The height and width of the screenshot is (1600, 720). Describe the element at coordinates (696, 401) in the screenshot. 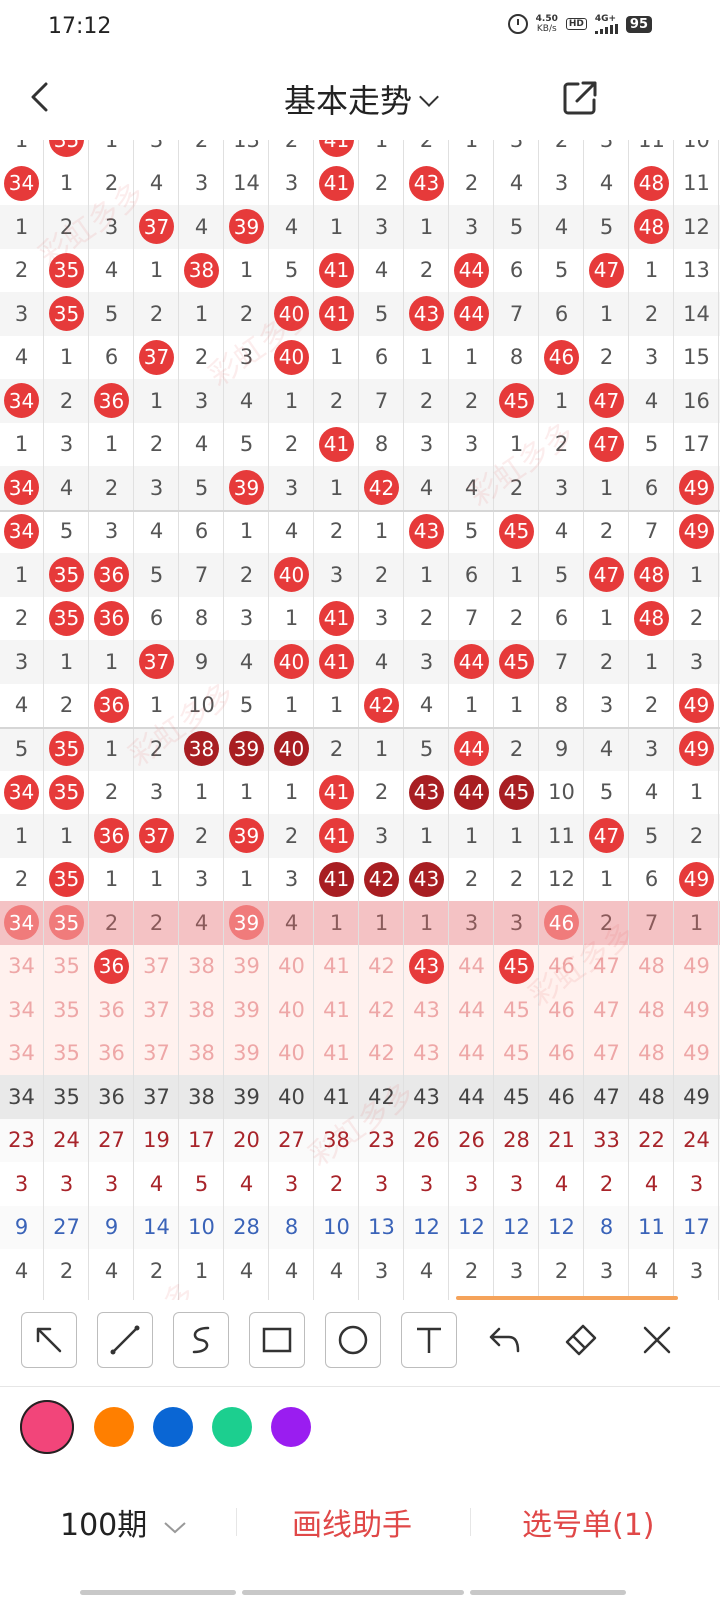

I see `grid-cell: 16` at that location.